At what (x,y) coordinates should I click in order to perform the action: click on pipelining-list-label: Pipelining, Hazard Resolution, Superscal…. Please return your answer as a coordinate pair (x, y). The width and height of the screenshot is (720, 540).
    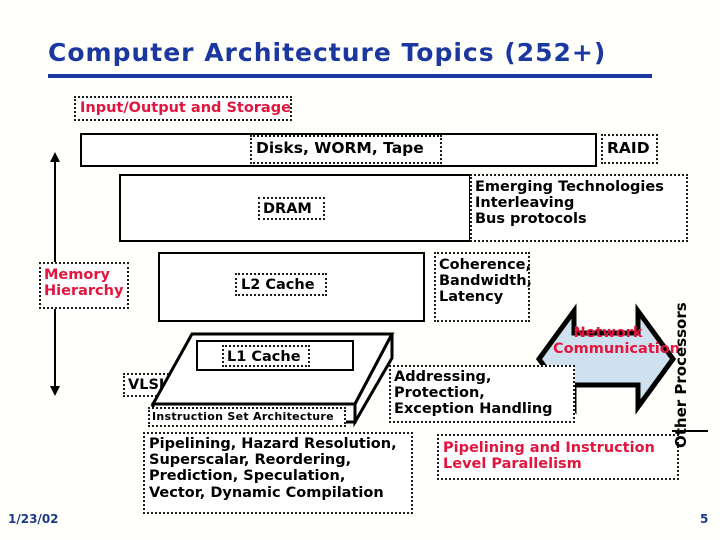
    Looking at the image, I should click on (273, 468).